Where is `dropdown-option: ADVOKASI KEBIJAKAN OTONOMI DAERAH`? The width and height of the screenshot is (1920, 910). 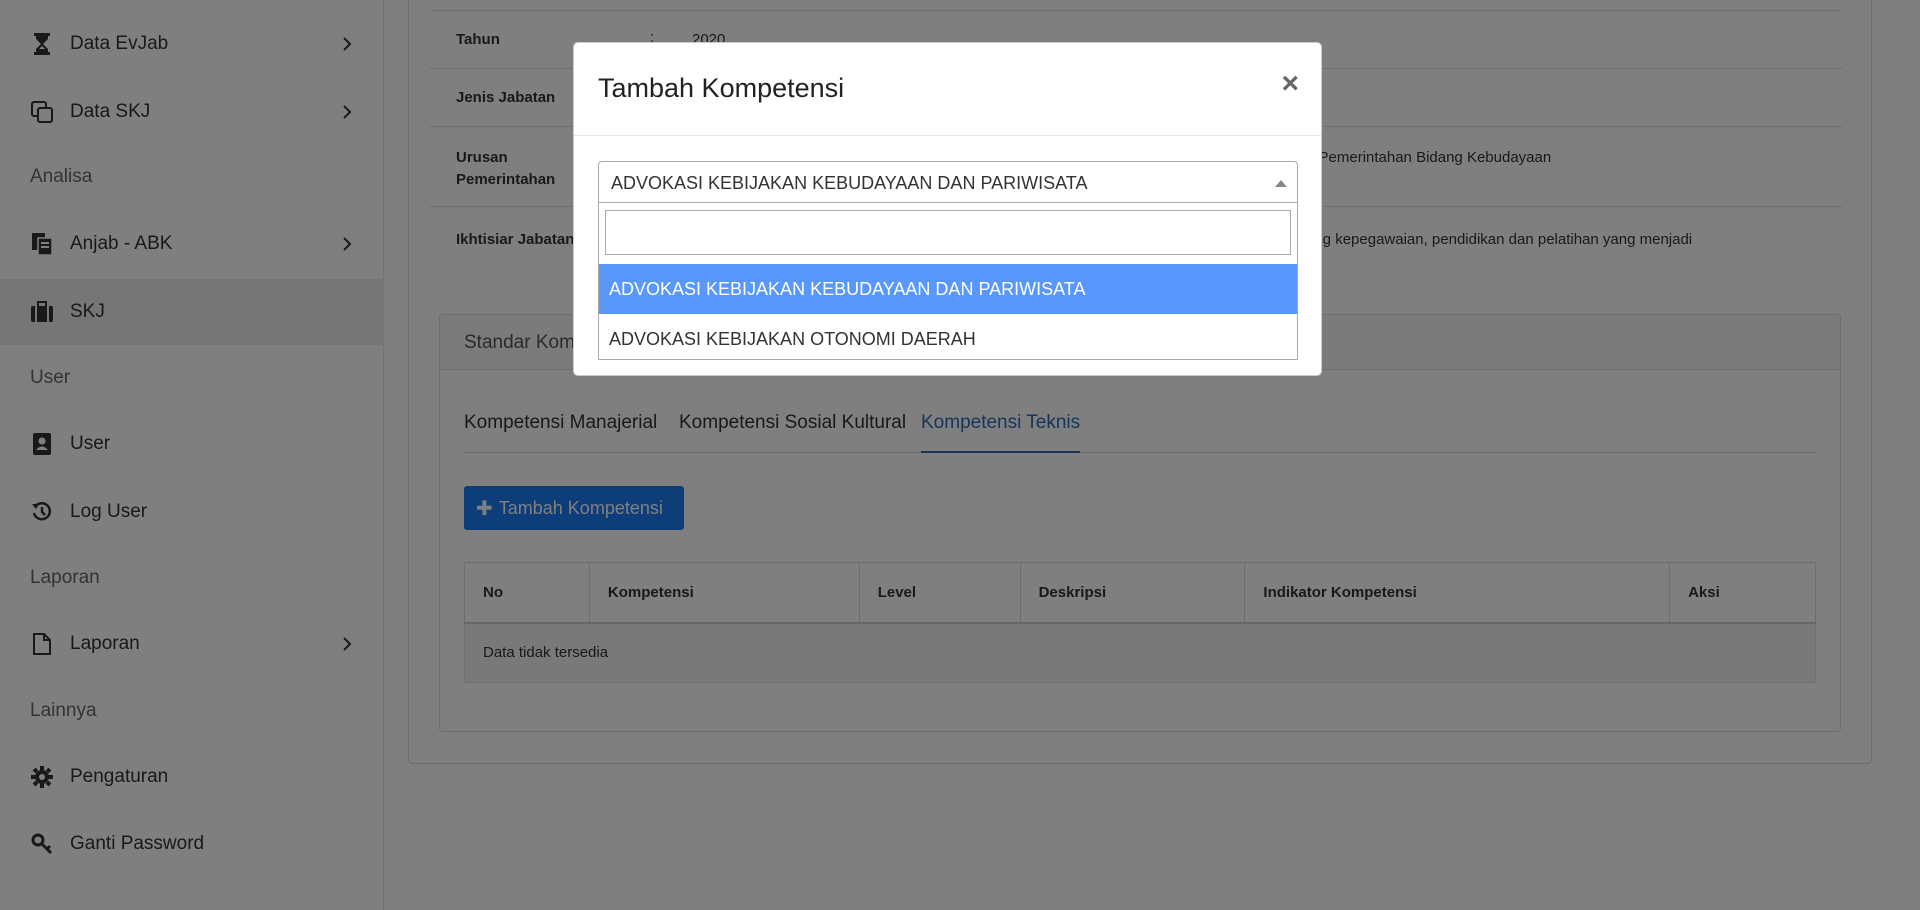
dropdown-option: ADVOKASI KEBIJAKAN OTONOMI DAERAH is located at coordinates (948, 339).